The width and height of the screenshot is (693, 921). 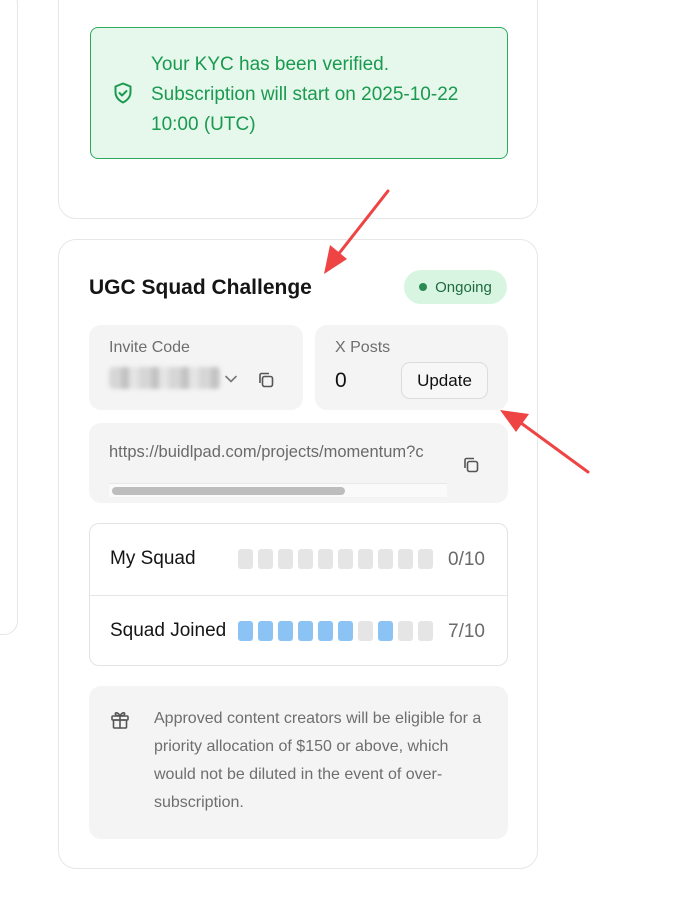 I want to click on kyc-message-line-1: Your KYC has been verified., so click(x=270, y=64).